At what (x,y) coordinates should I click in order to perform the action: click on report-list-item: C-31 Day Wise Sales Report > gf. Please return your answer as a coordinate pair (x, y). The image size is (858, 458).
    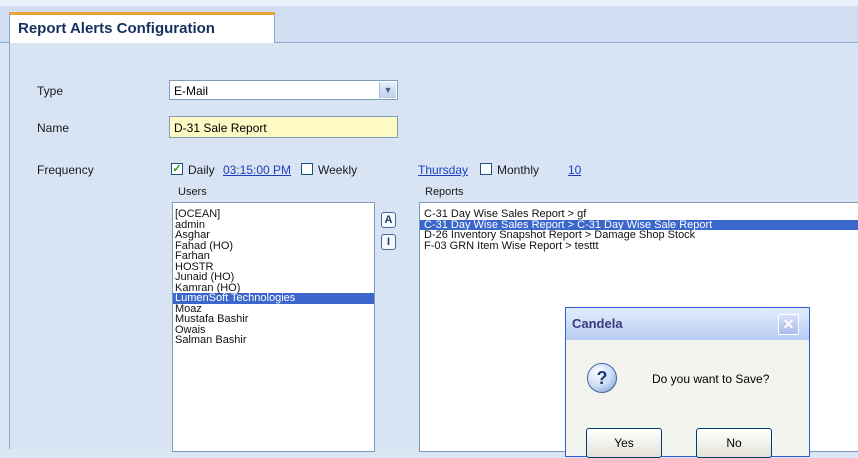
    Looking at the image, I should click on (639, 214).